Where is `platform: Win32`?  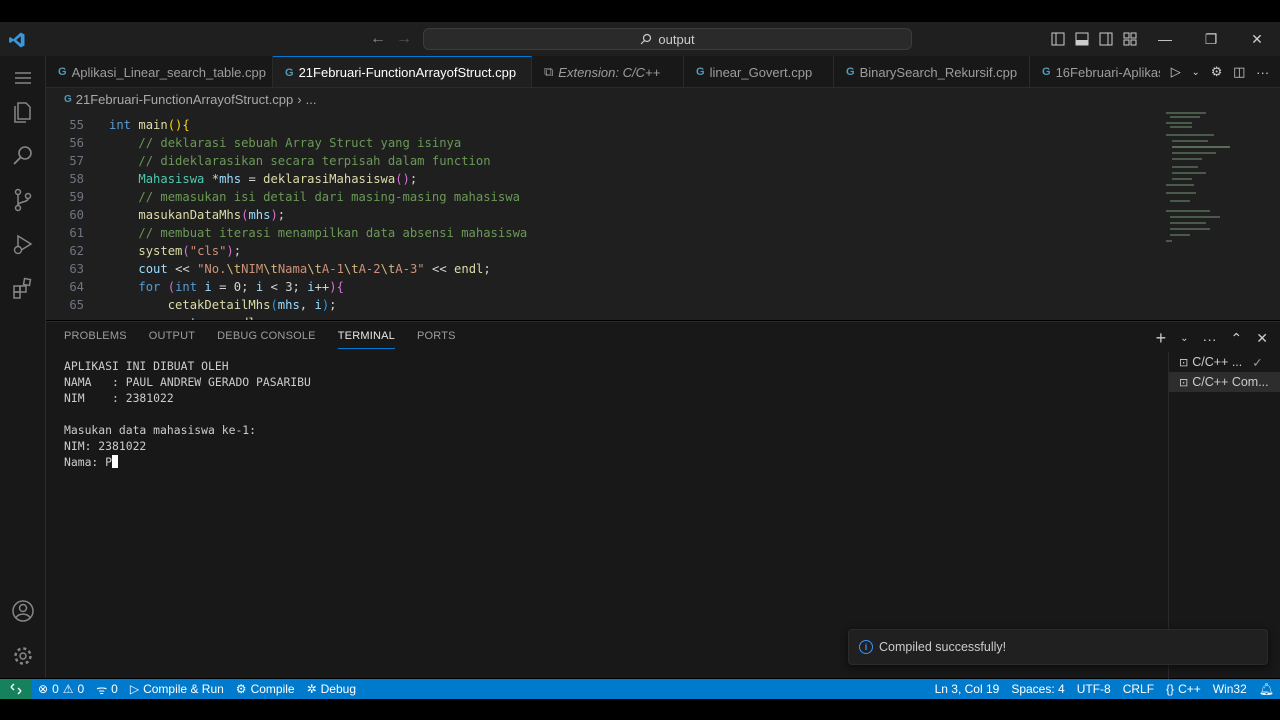 platform: Win32 is located at coordinates (1230, 689).